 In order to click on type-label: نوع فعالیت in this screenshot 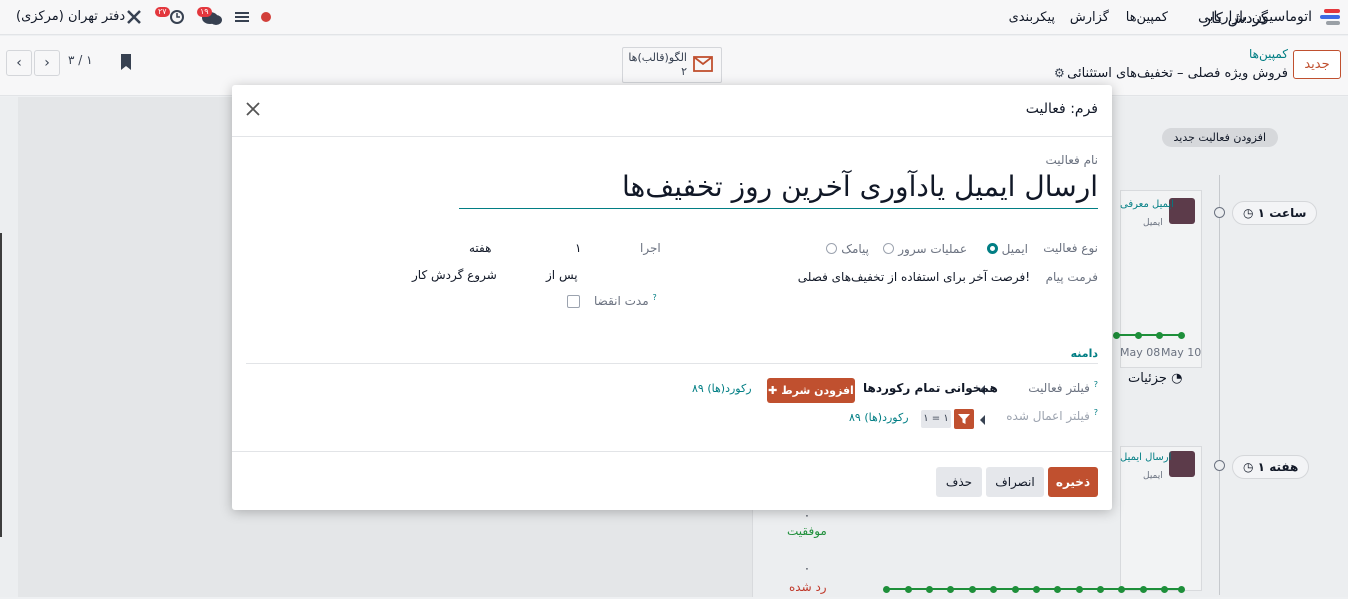, I will do `click(1070, 248)`.